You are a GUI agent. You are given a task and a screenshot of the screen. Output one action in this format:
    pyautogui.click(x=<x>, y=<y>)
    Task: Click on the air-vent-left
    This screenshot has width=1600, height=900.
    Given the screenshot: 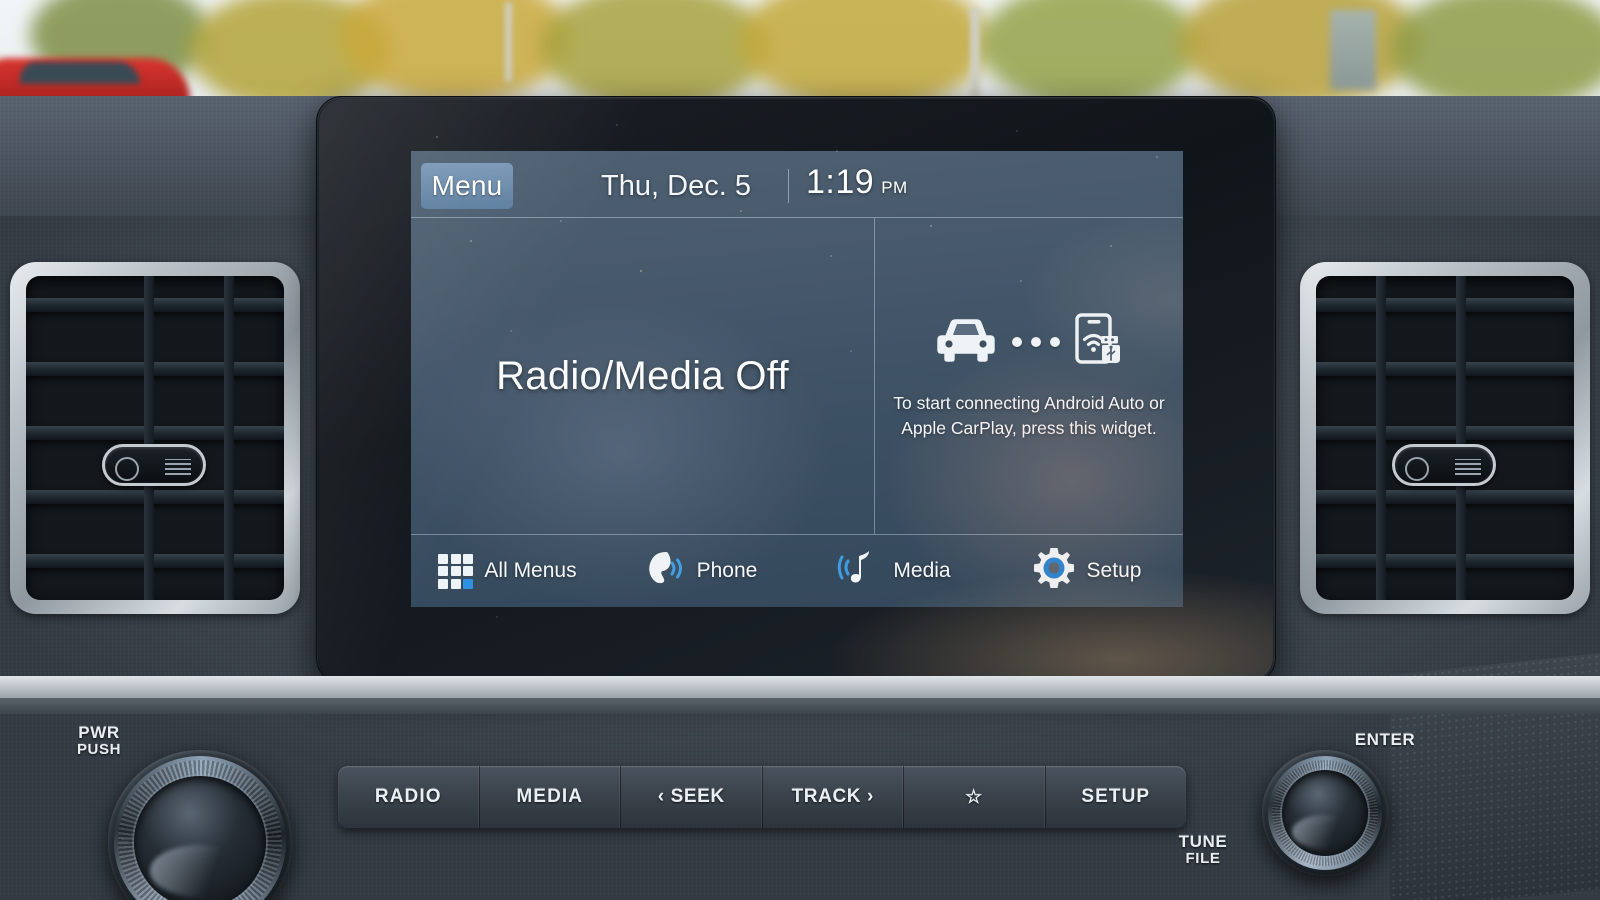 What is the action you would take?
    pyautogui.click(x=155, y=438)
    